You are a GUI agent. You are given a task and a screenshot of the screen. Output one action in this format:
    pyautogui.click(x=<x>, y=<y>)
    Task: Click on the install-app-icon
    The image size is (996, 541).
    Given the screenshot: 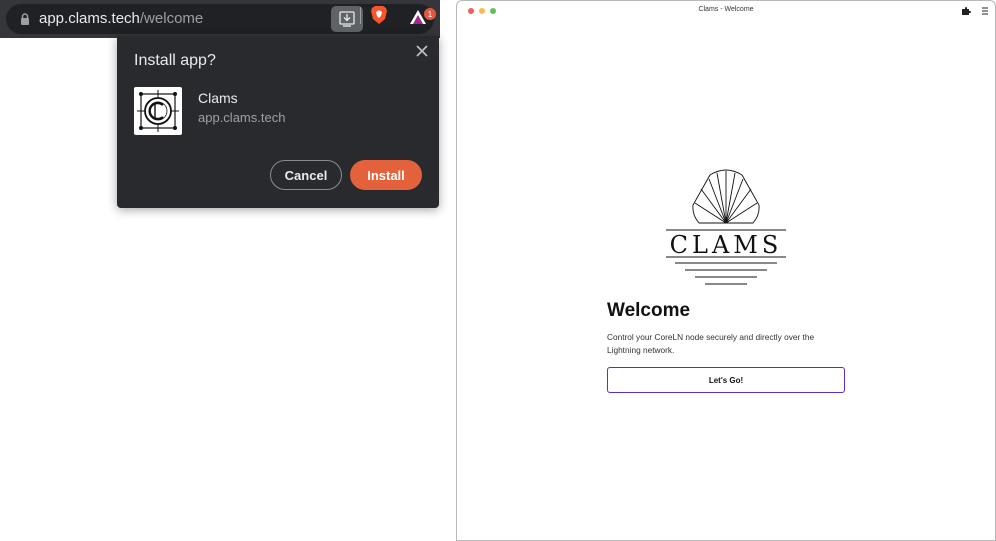 What is the action you would take?
    pyautogui.click(x=347, y=19)
    